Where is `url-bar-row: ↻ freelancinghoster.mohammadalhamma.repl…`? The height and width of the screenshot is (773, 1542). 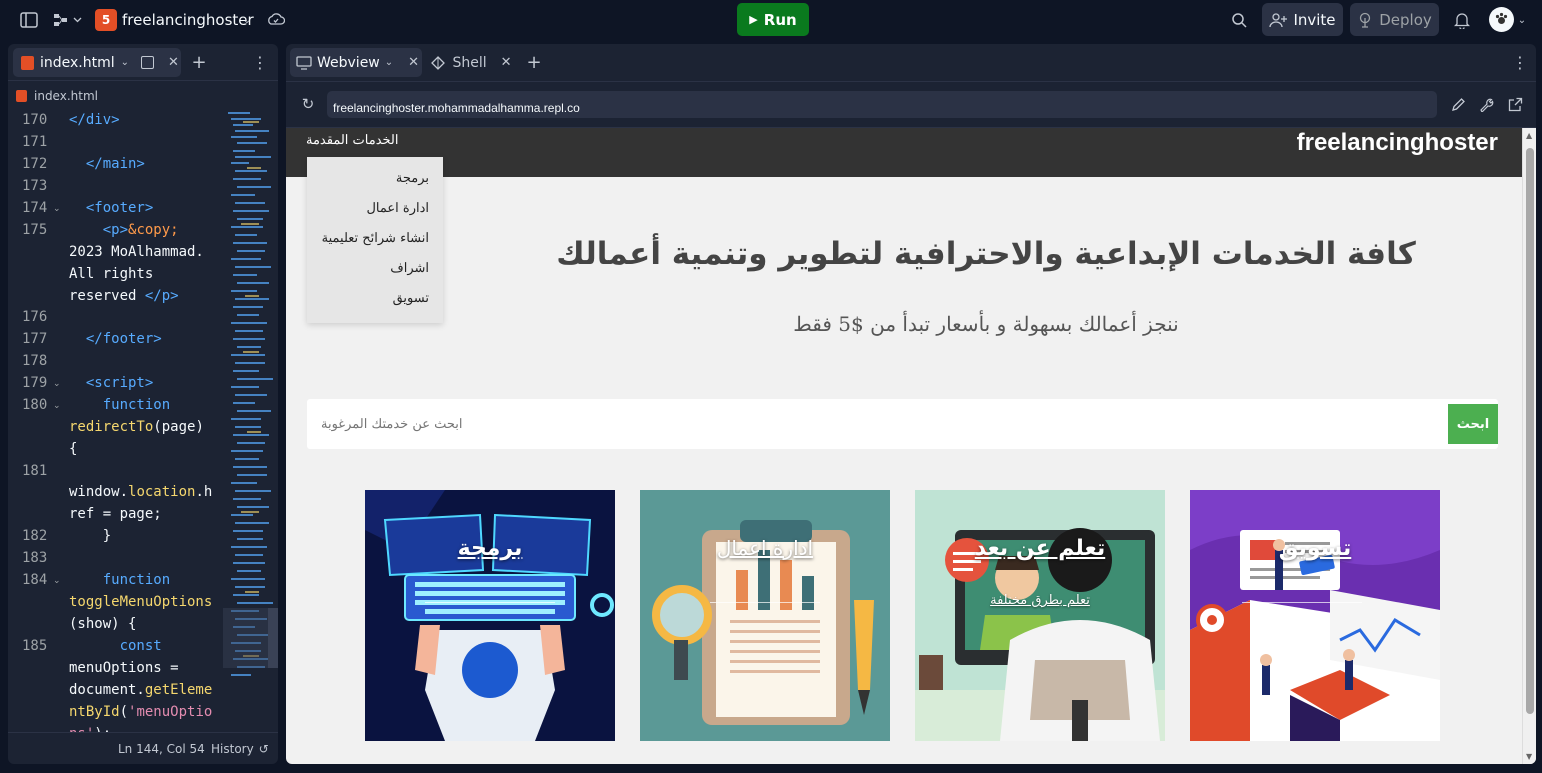 url-bar-row: ↻ freelancinghoster.mohammadalhamma.repl… is located at coordinates (911, 105).